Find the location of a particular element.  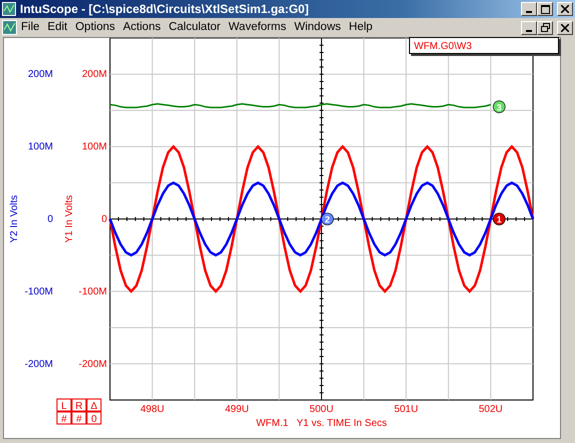

waveform-marker: 1 is located at coordinates (499, 219).